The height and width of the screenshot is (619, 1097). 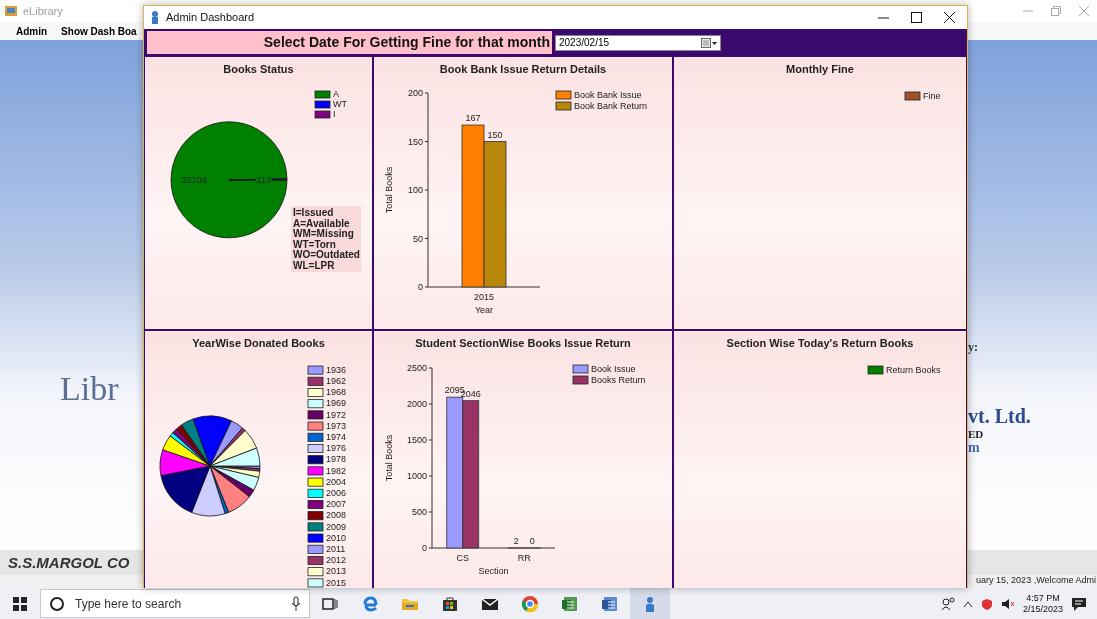 I want to click on caret-up-icon, so click(x=967, y=603).